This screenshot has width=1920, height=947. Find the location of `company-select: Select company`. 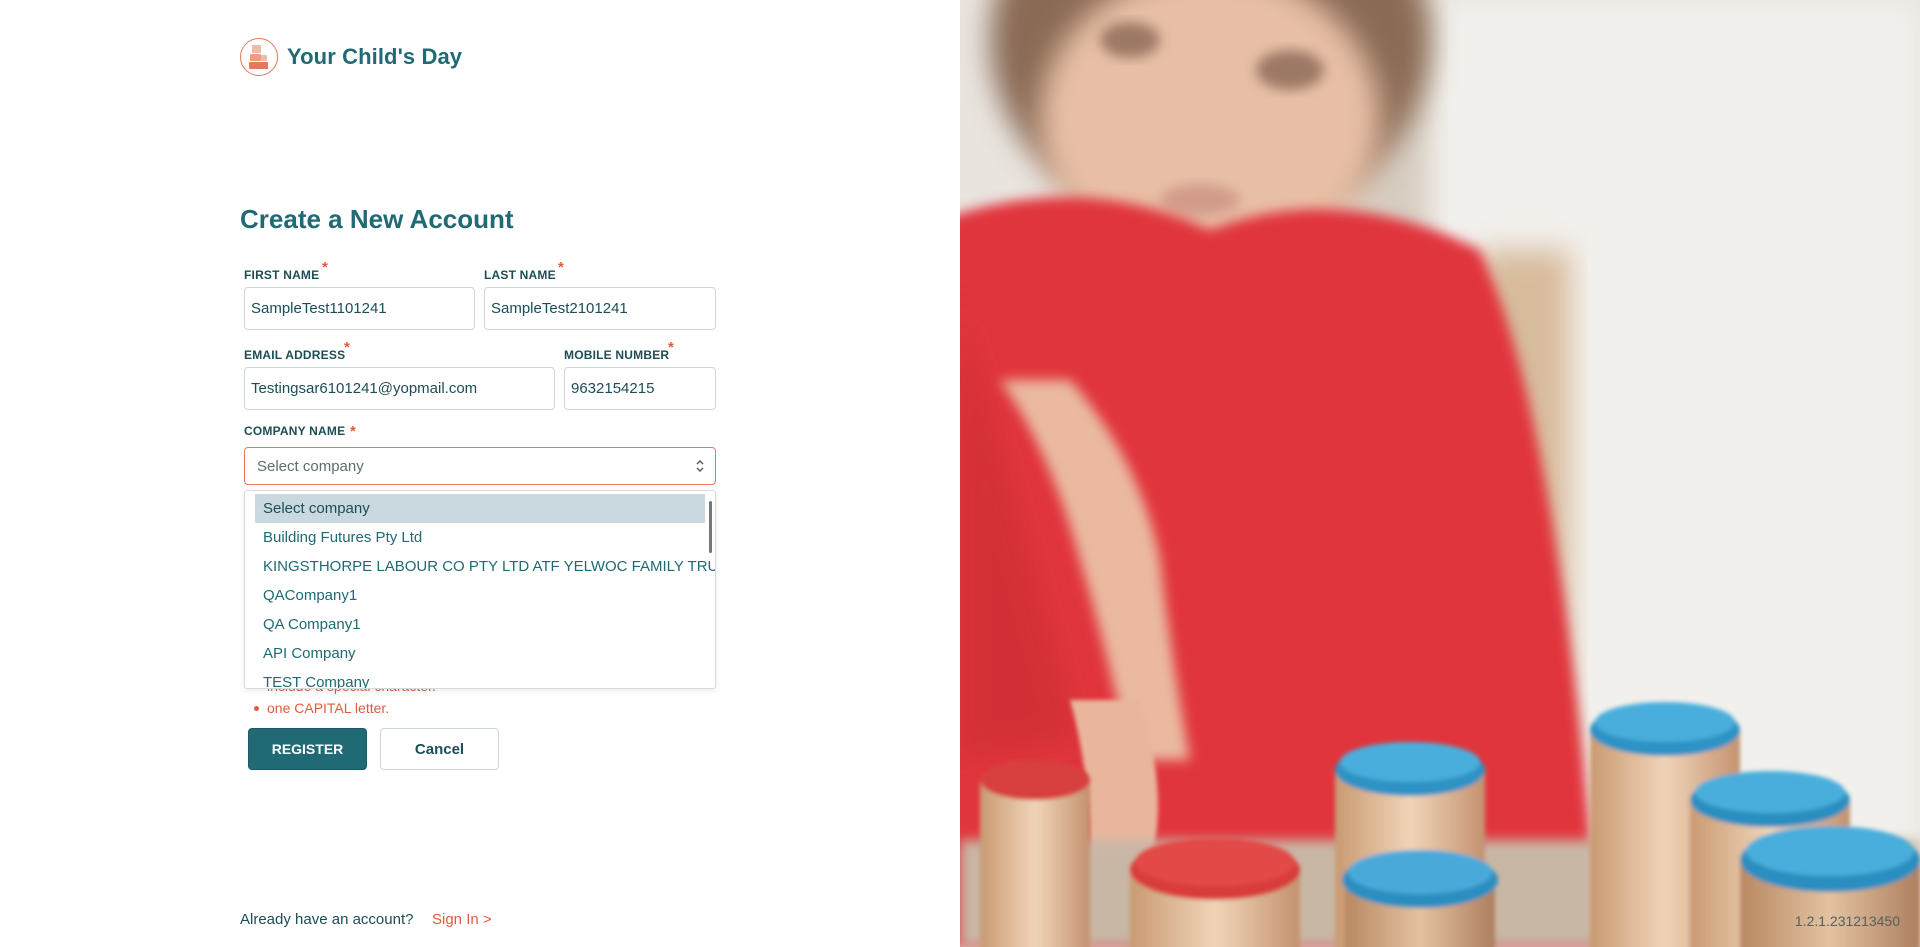

company-select: Select company is located at coordinates (480, 466).